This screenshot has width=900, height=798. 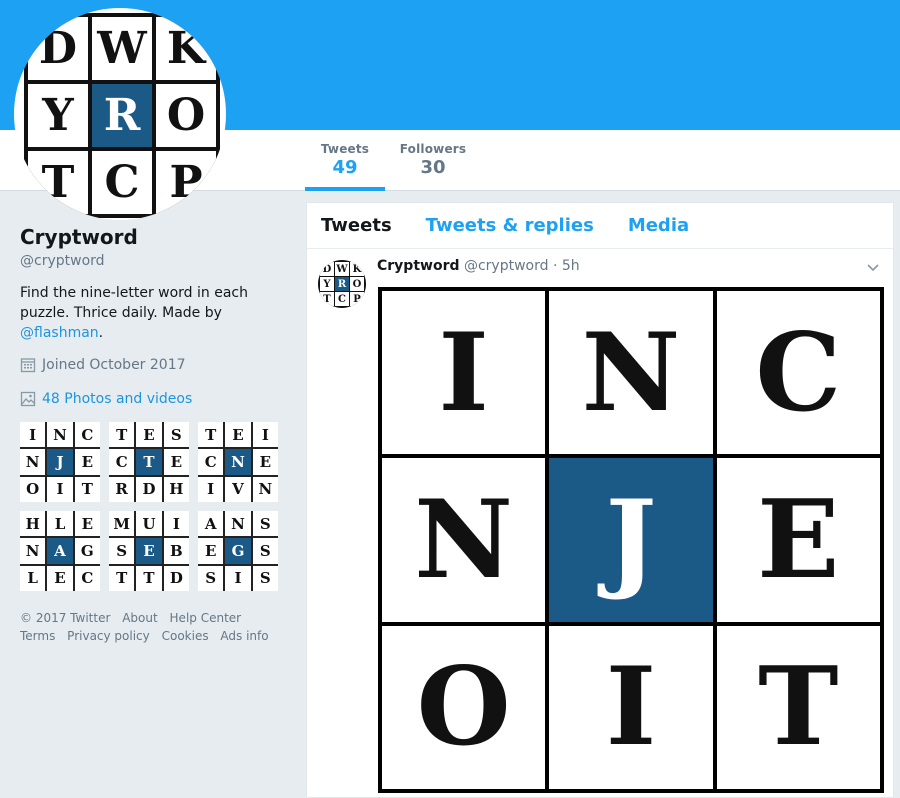 I want to click on thumb-cell: A, so click(x=211, y=524).